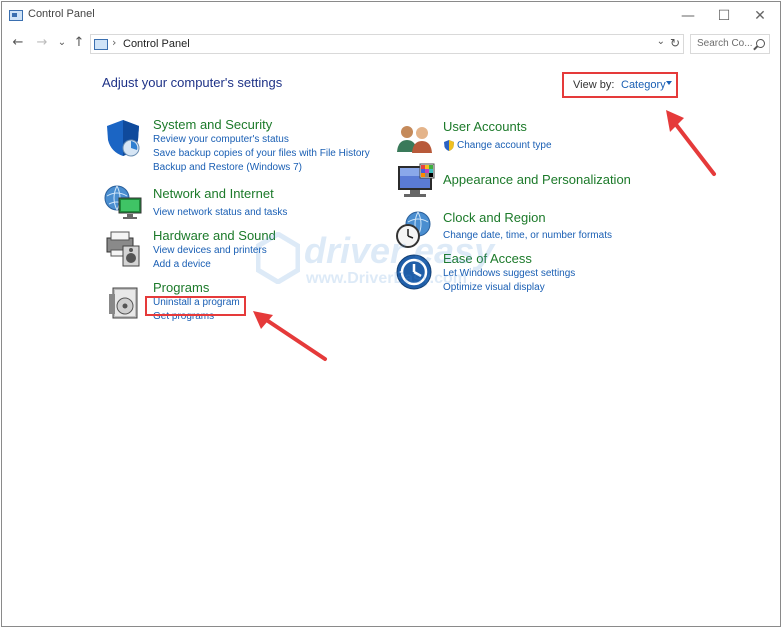 This screenshot has height=628, width=782. What do you see at coordinates (79, 43) in the screenshot?
I see `up-arrow-icon: ↑` at bounding box center [79, 43].